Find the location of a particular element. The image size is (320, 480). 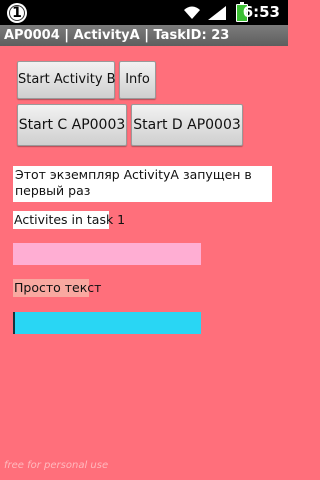

start-c-button: Start C AP0003 is located at coordinates (72, 125).